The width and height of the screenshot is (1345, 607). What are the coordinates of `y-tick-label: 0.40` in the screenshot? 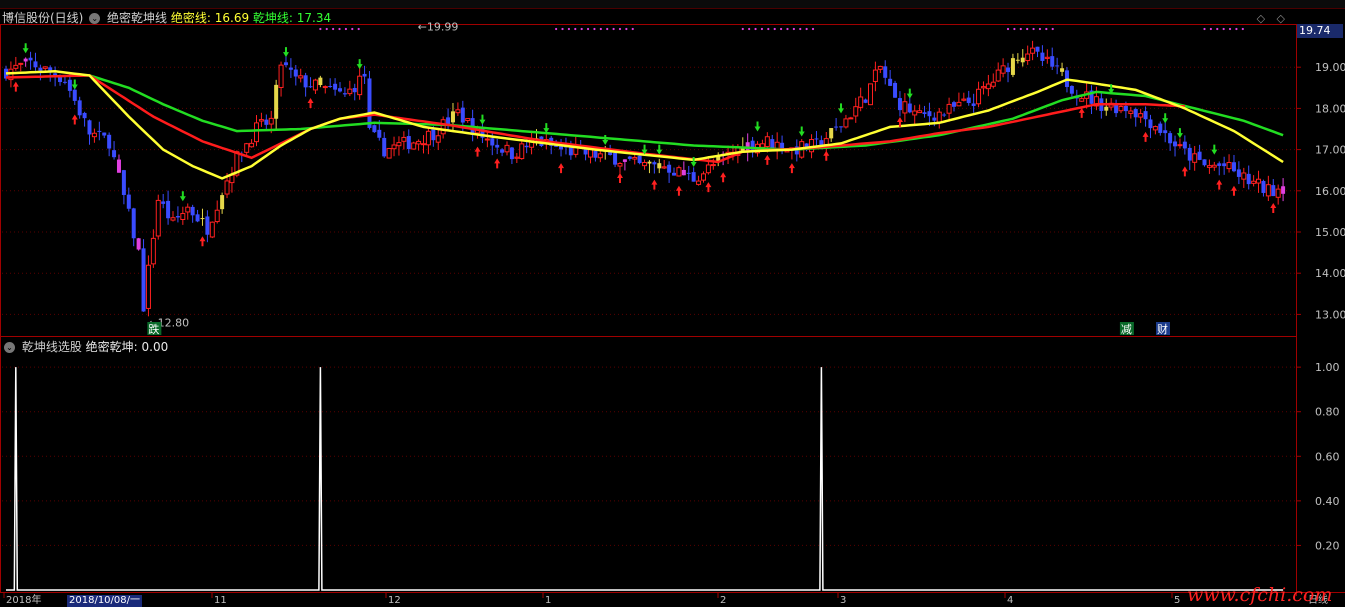 It's located at (1327, 501).